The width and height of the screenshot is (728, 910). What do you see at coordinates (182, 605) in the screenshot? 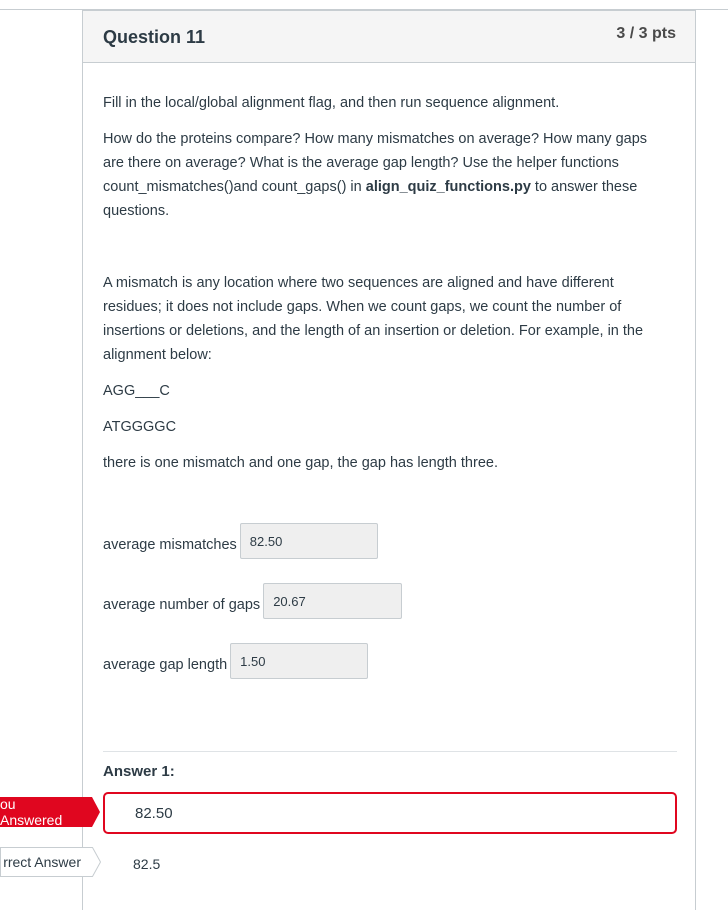
I see `field-label: average number of gaps` at bounding box center [182, 605].